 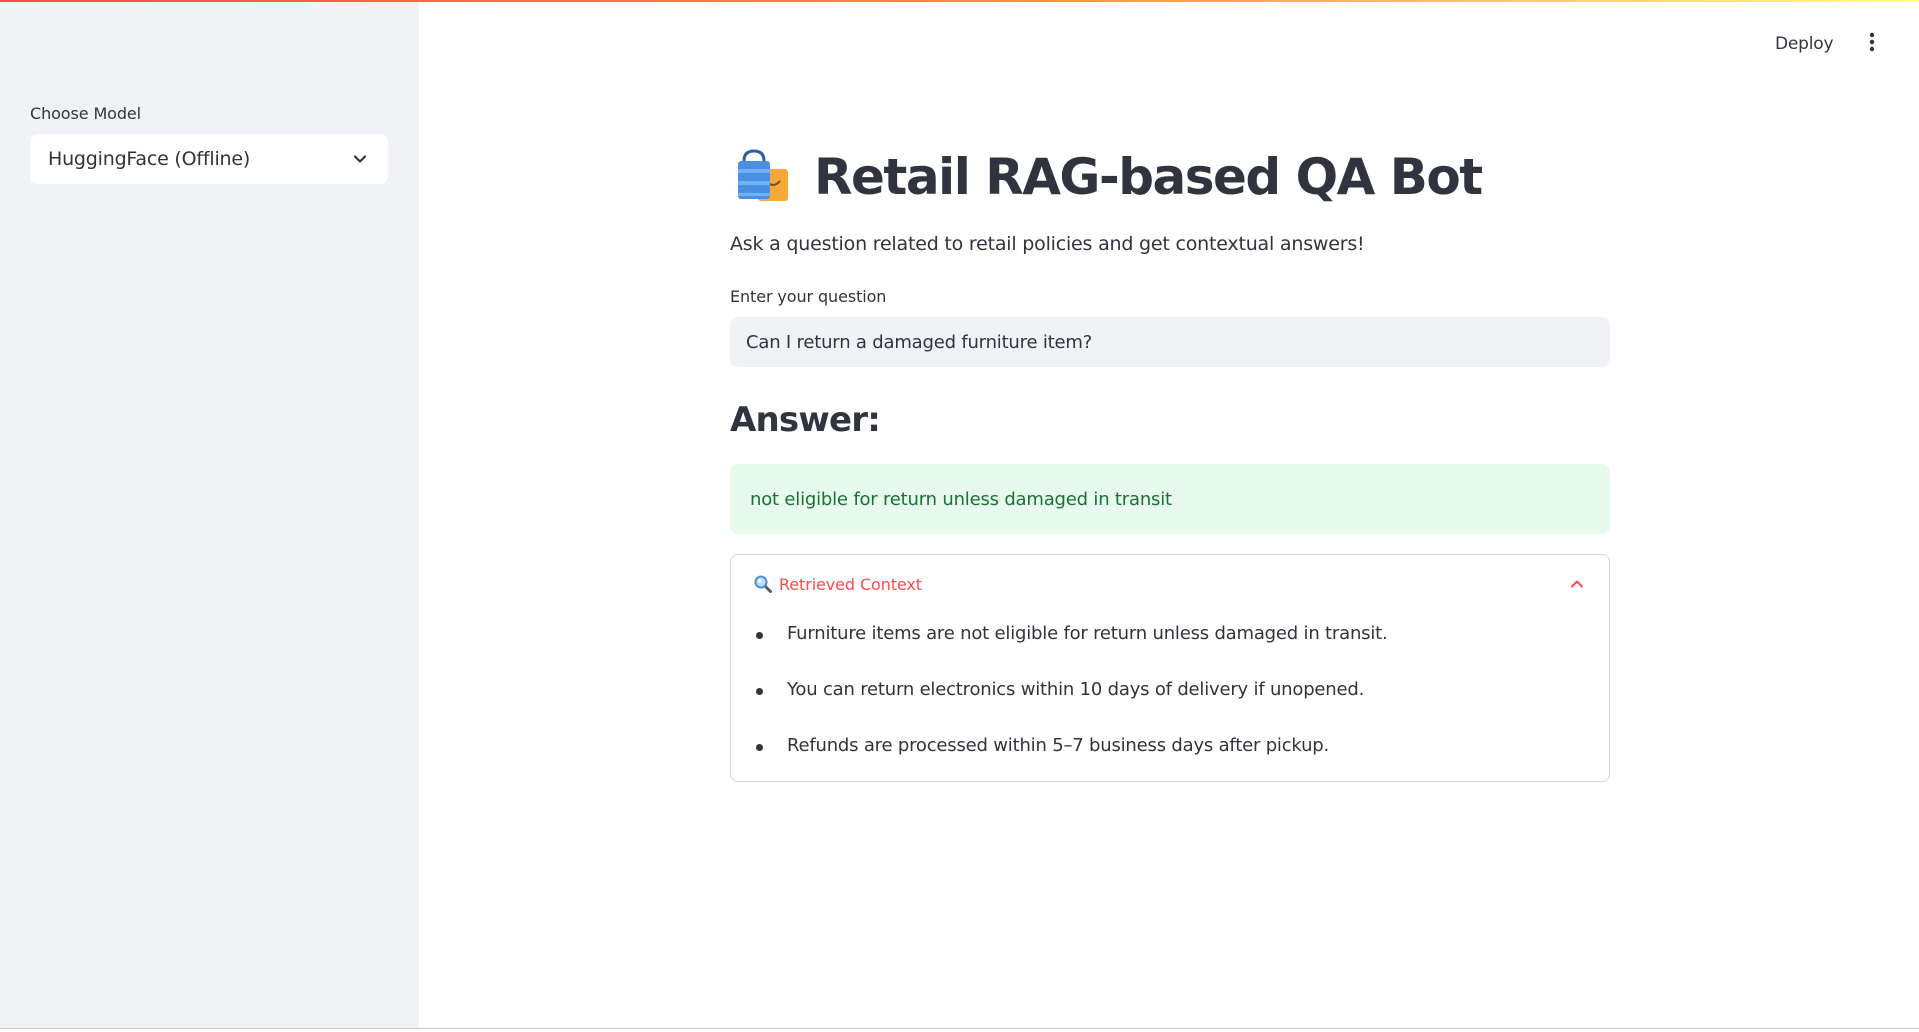 I want to click on magnifier-icon, so click(x=763, y=584).